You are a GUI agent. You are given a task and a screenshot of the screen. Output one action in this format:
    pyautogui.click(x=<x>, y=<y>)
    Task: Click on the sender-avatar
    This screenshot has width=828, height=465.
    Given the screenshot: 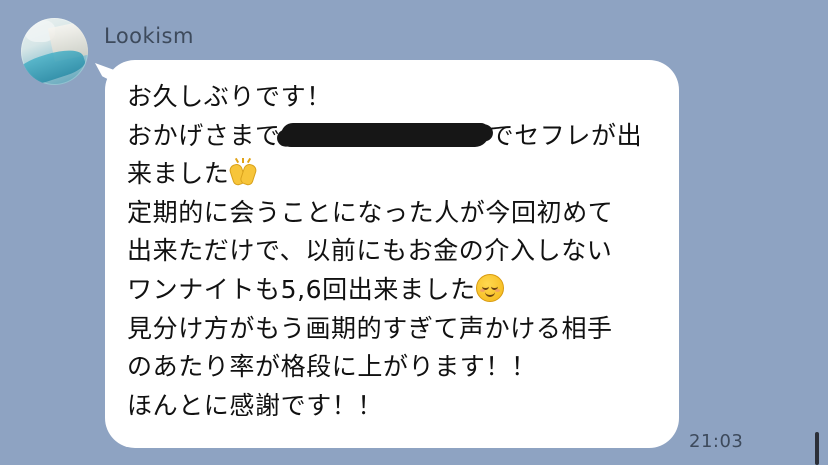 What is the action you would take?
    pyautogui.click(x=54, y=51)
    